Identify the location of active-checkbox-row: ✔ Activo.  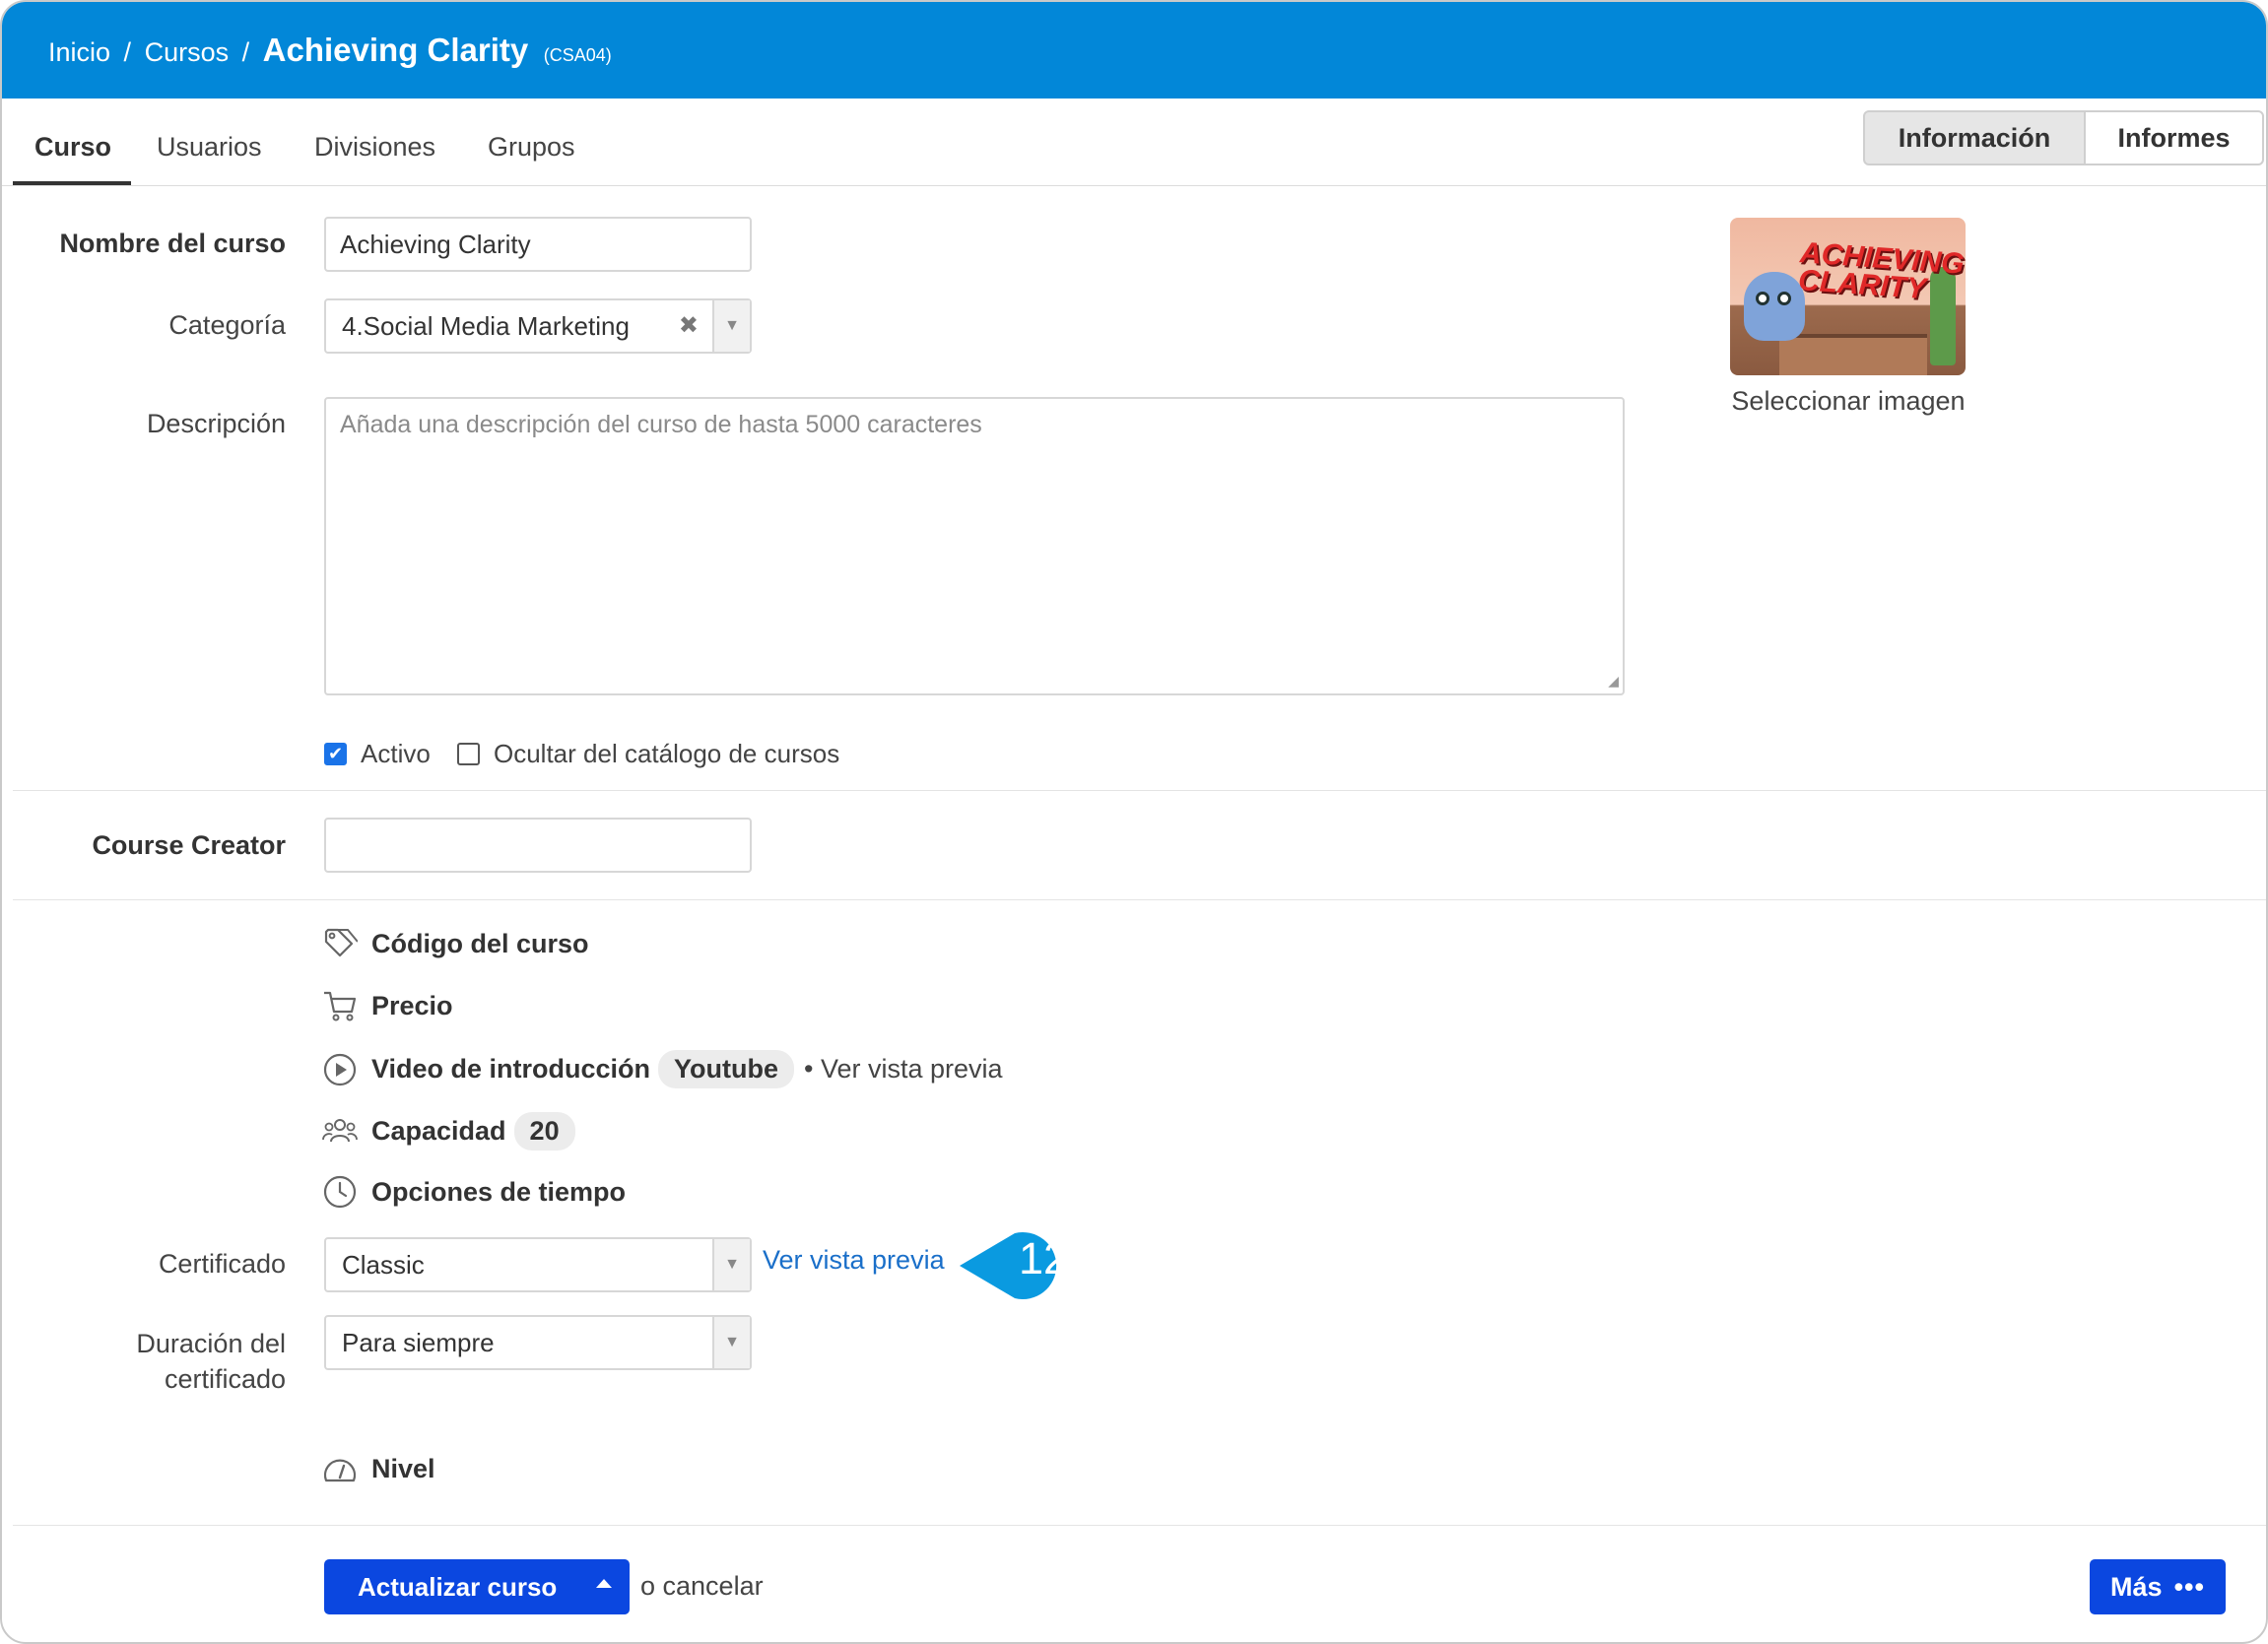
(377, 754).